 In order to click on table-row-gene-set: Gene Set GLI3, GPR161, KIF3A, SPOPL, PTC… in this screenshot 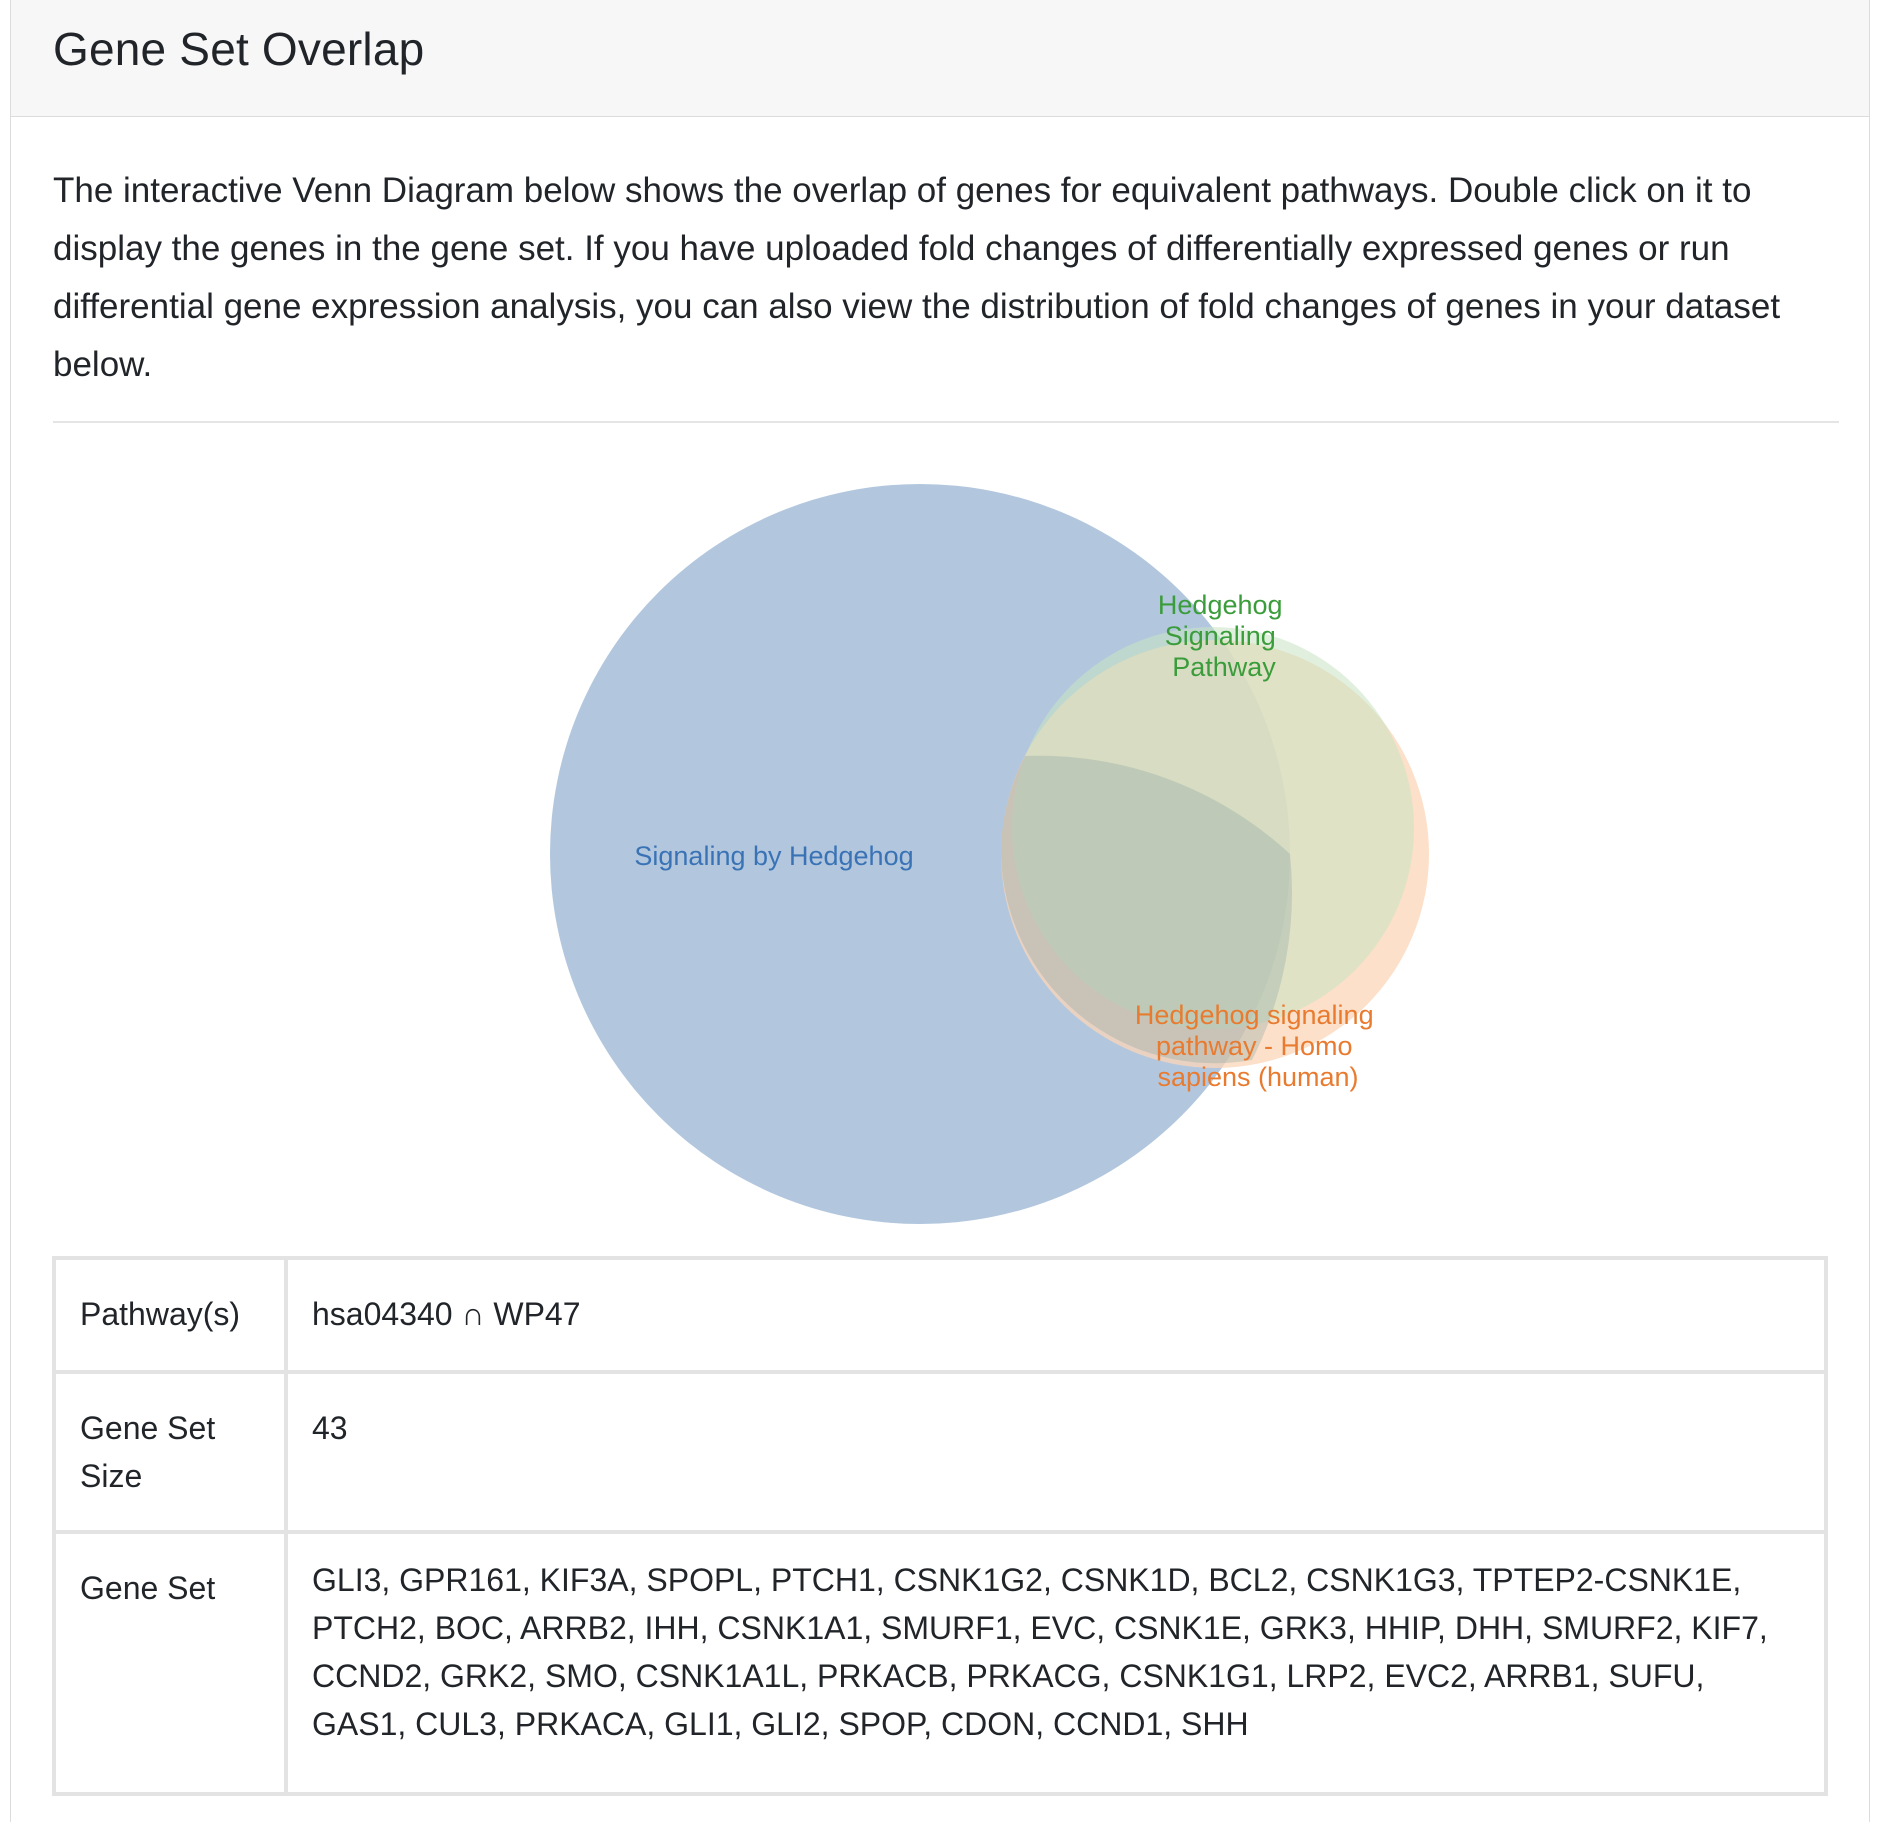, I will do `click(940, 1665)`.